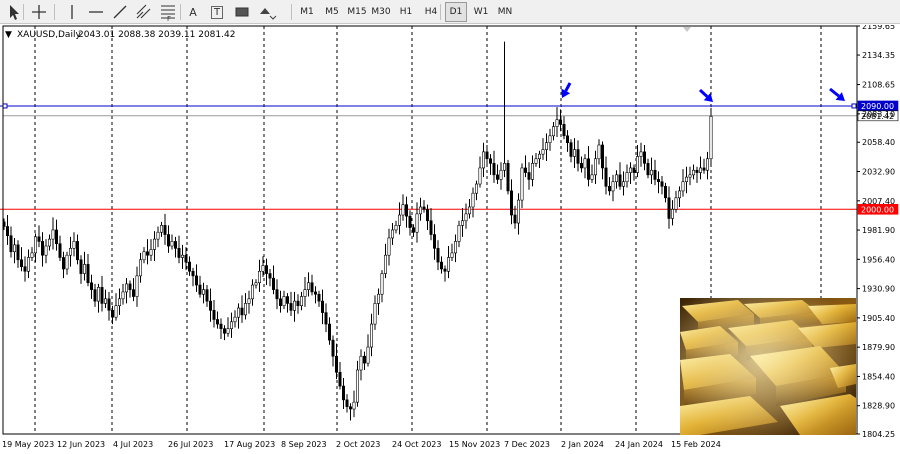  I want to click on x-tick-label: 2 Oct 2023, so click(358, 444).